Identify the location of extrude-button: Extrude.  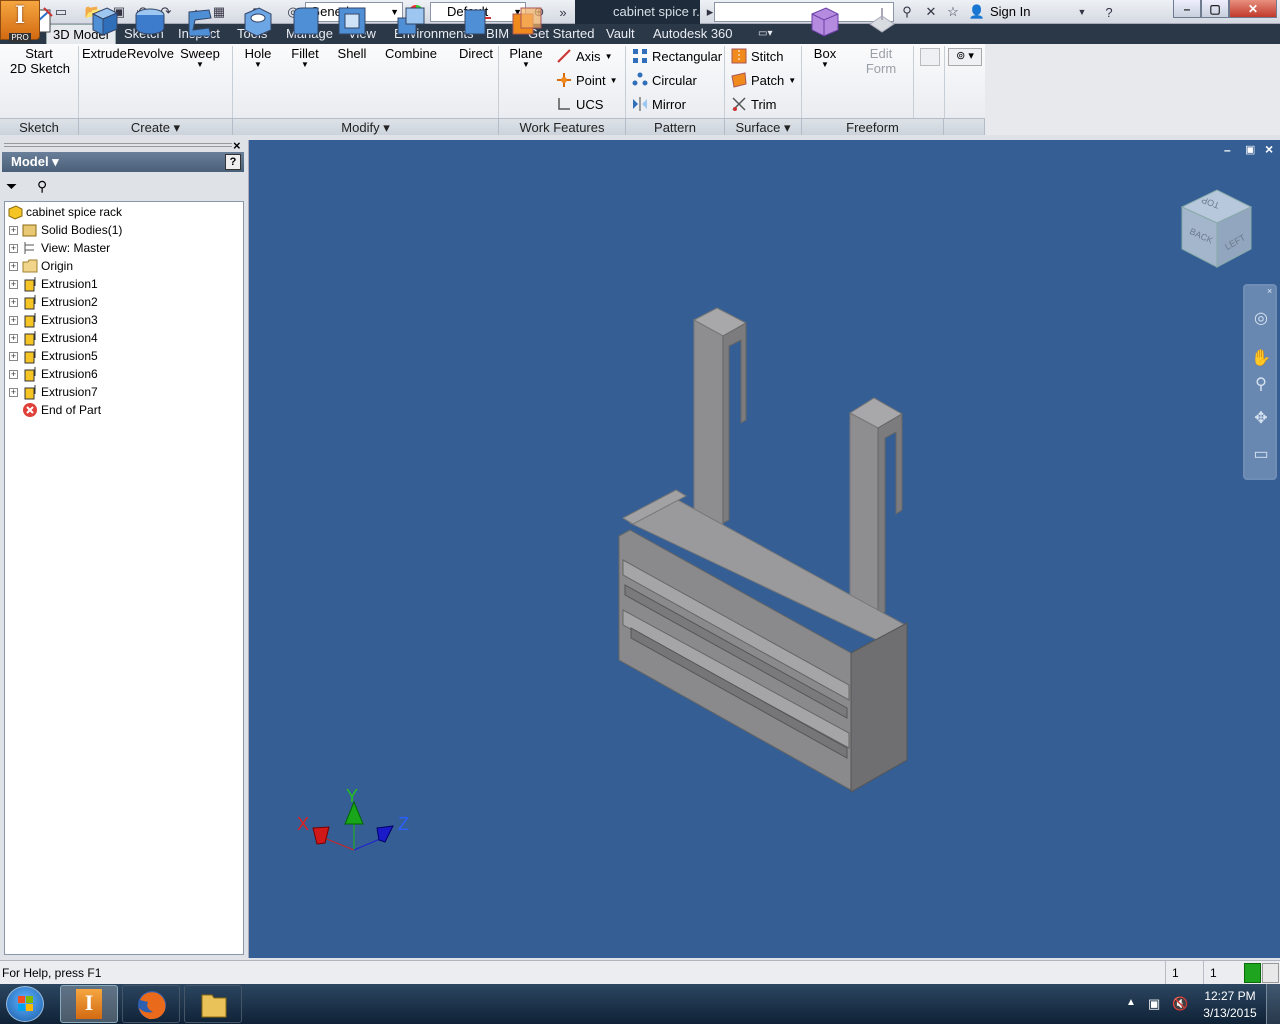
(104, 32).